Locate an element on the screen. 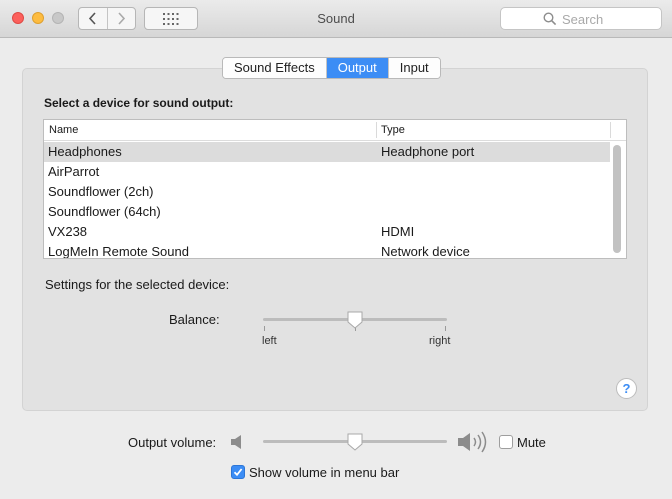  column-header-row: Name Type is located at coordinates (335, 130).